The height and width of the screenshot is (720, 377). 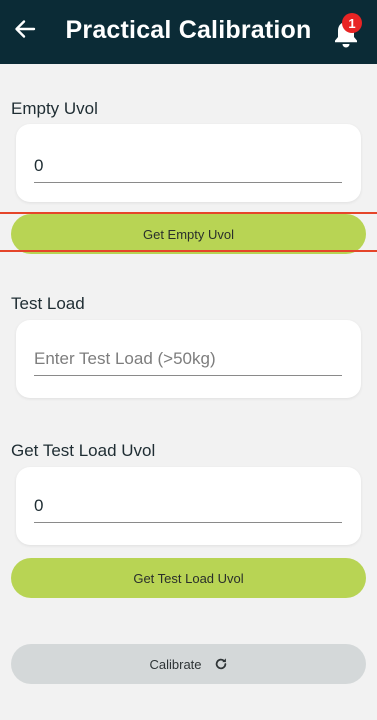 I want to click on calibrate-button: Calibrate, so click(x=188, y=664).